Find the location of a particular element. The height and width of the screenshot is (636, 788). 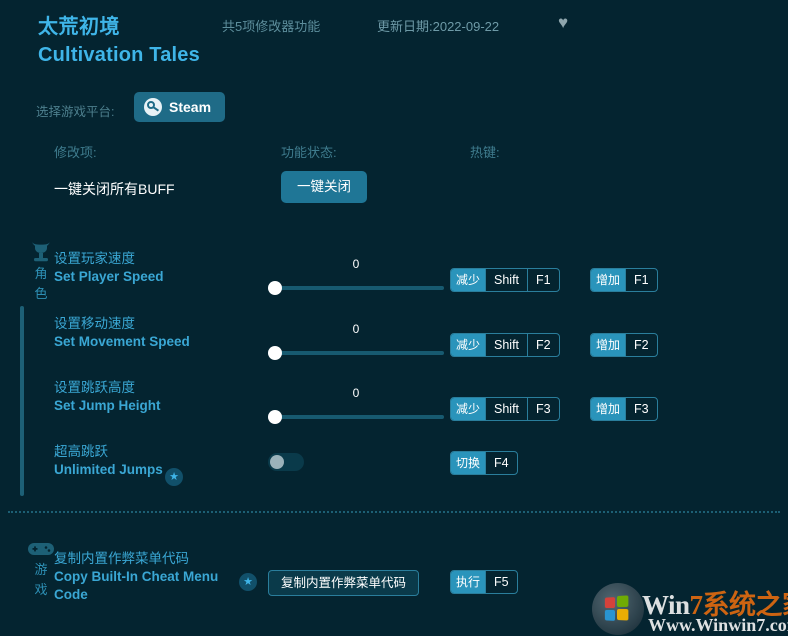

site-watermark: Win7系统之家 Www.Winwin7.com is located at coordinates (690, 609).